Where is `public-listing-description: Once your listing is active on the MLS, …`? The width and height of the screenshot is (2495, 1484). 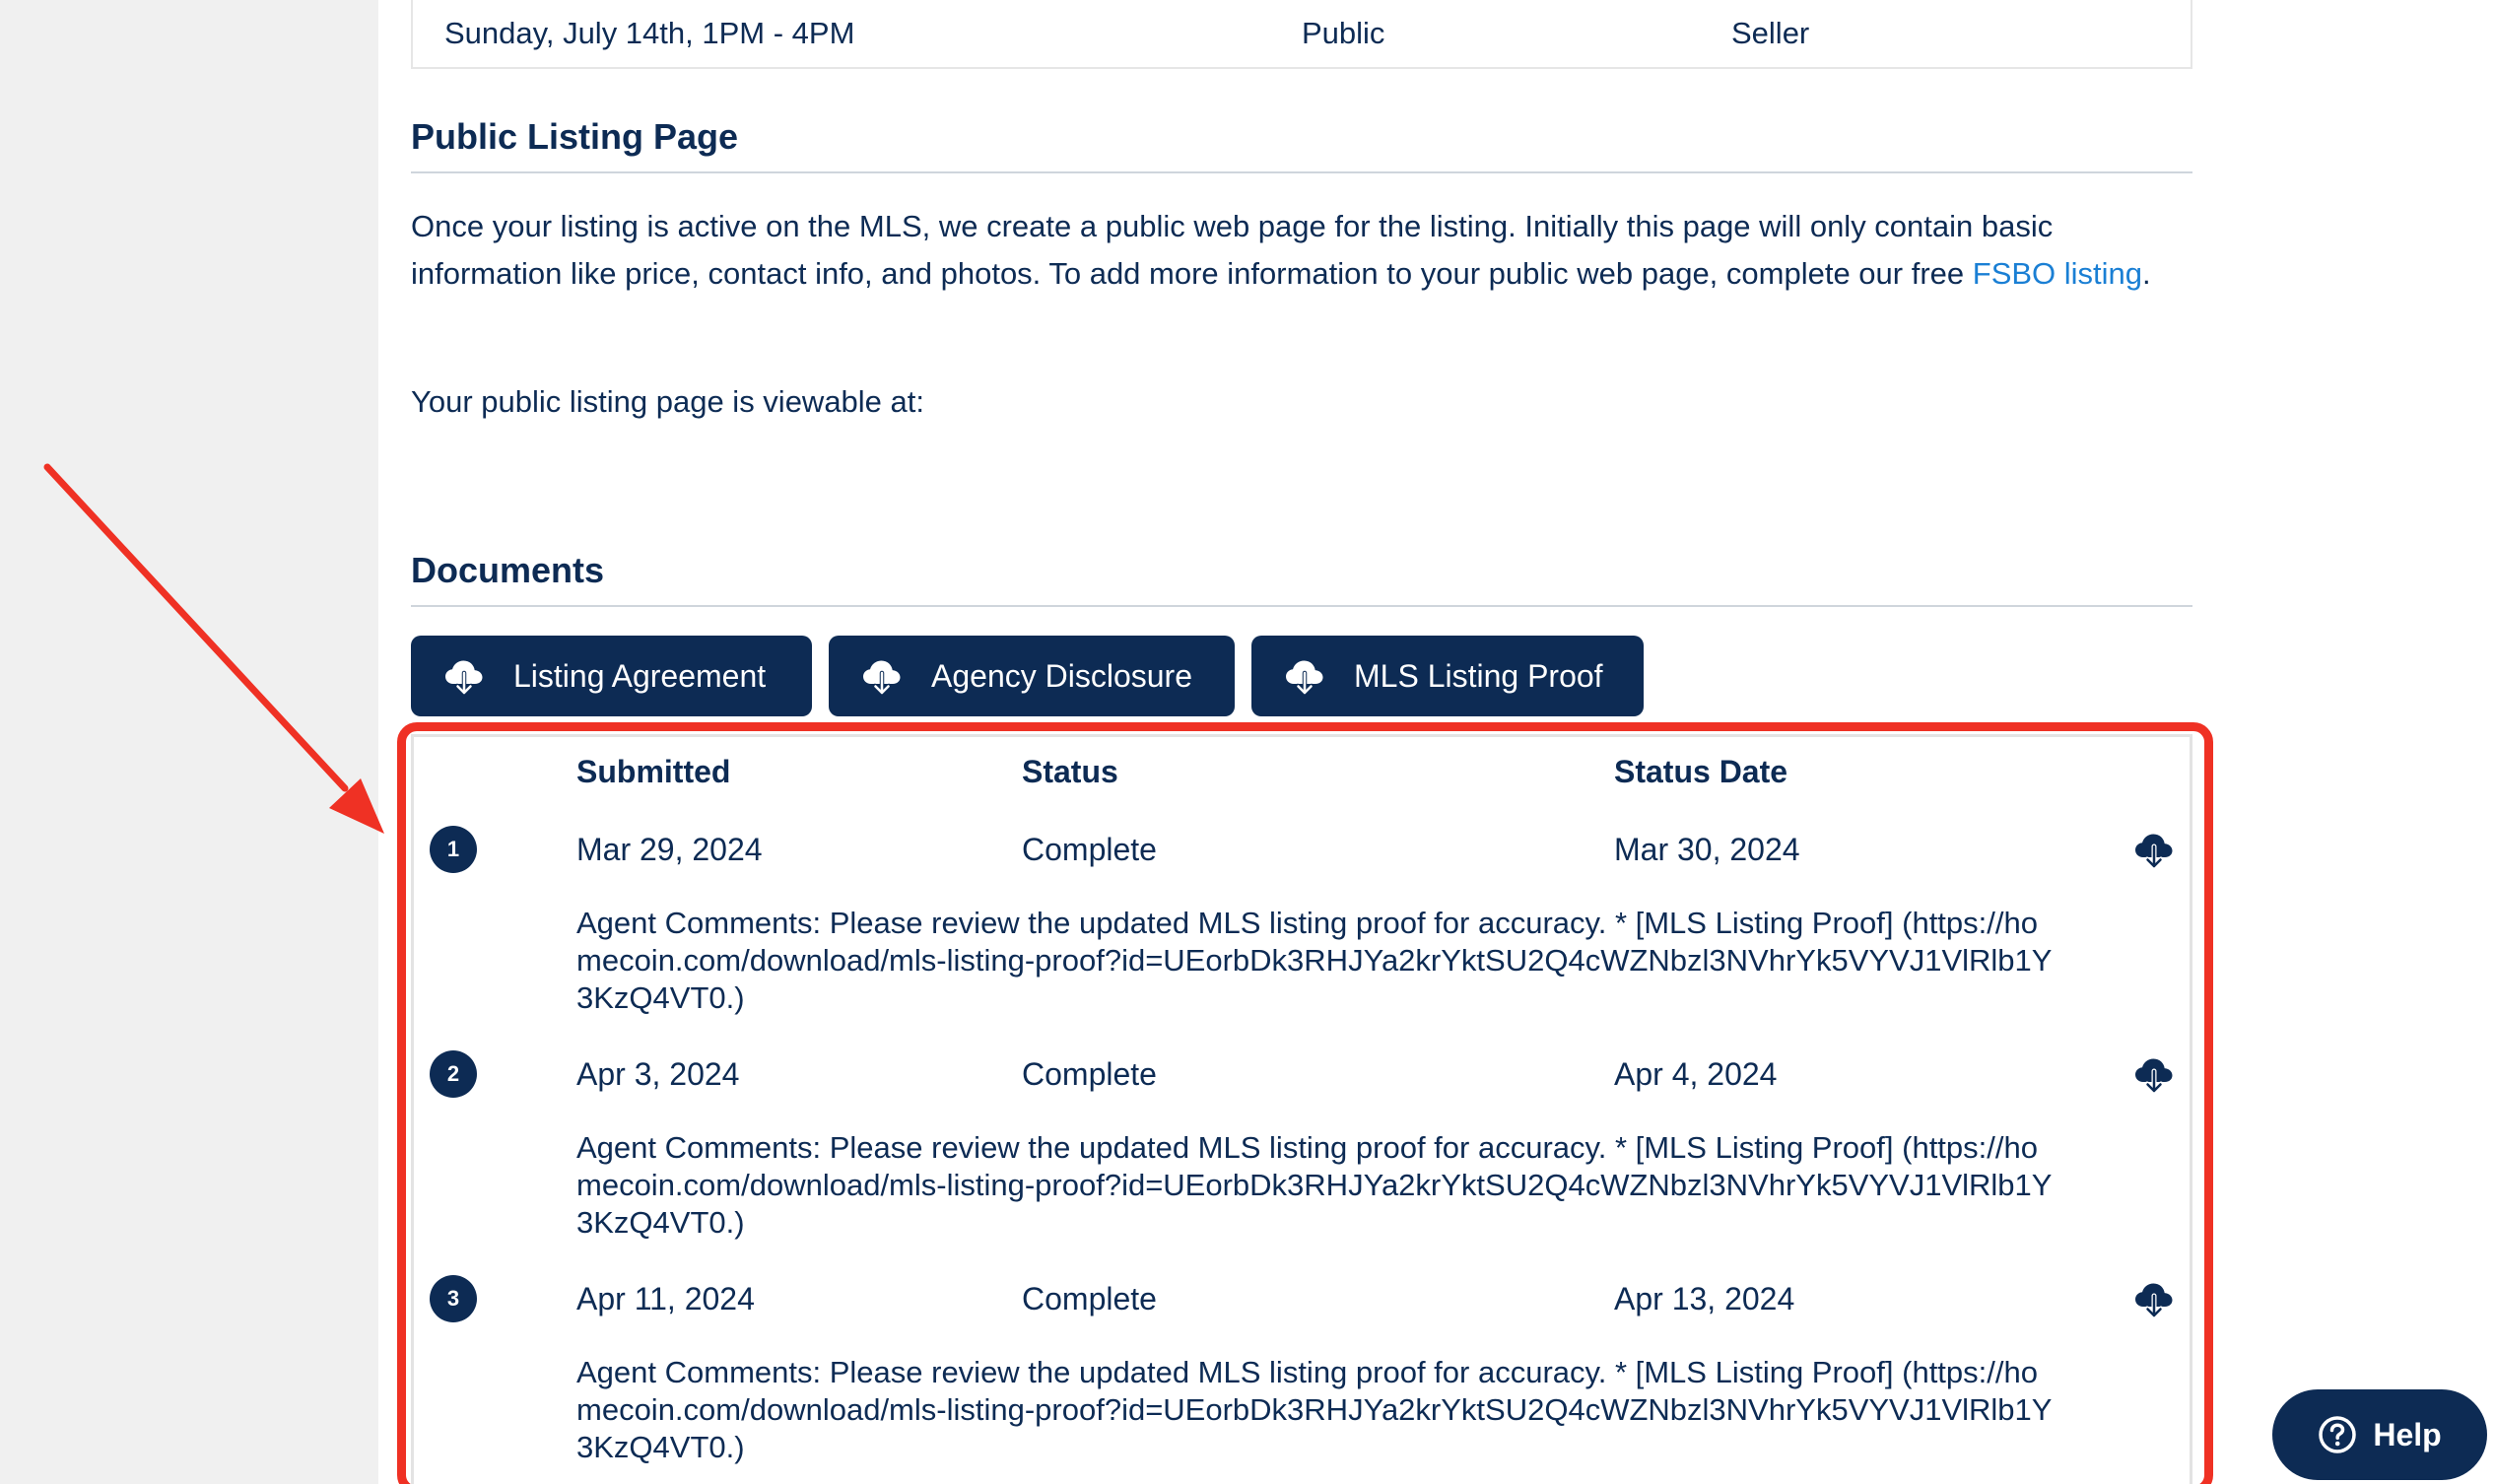 public-listing-description: Once your listing is active on the MLS, … is located at coordinates (1293, 250).